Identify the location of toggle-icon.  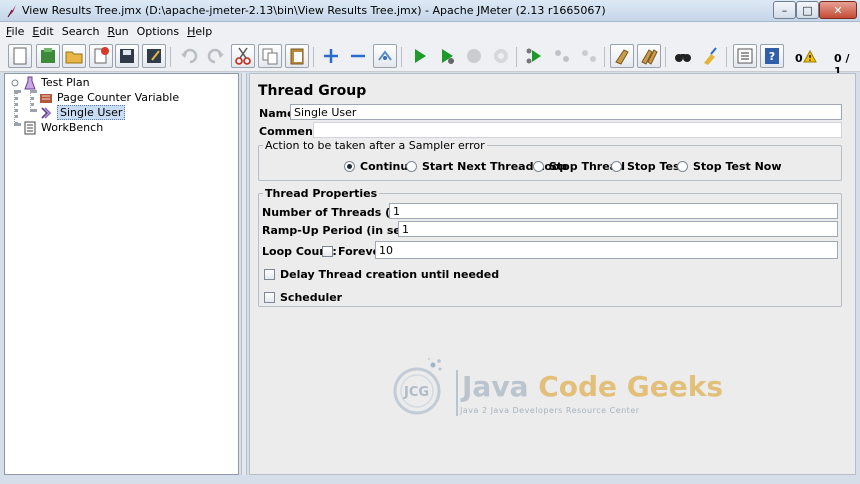
(385, 55).